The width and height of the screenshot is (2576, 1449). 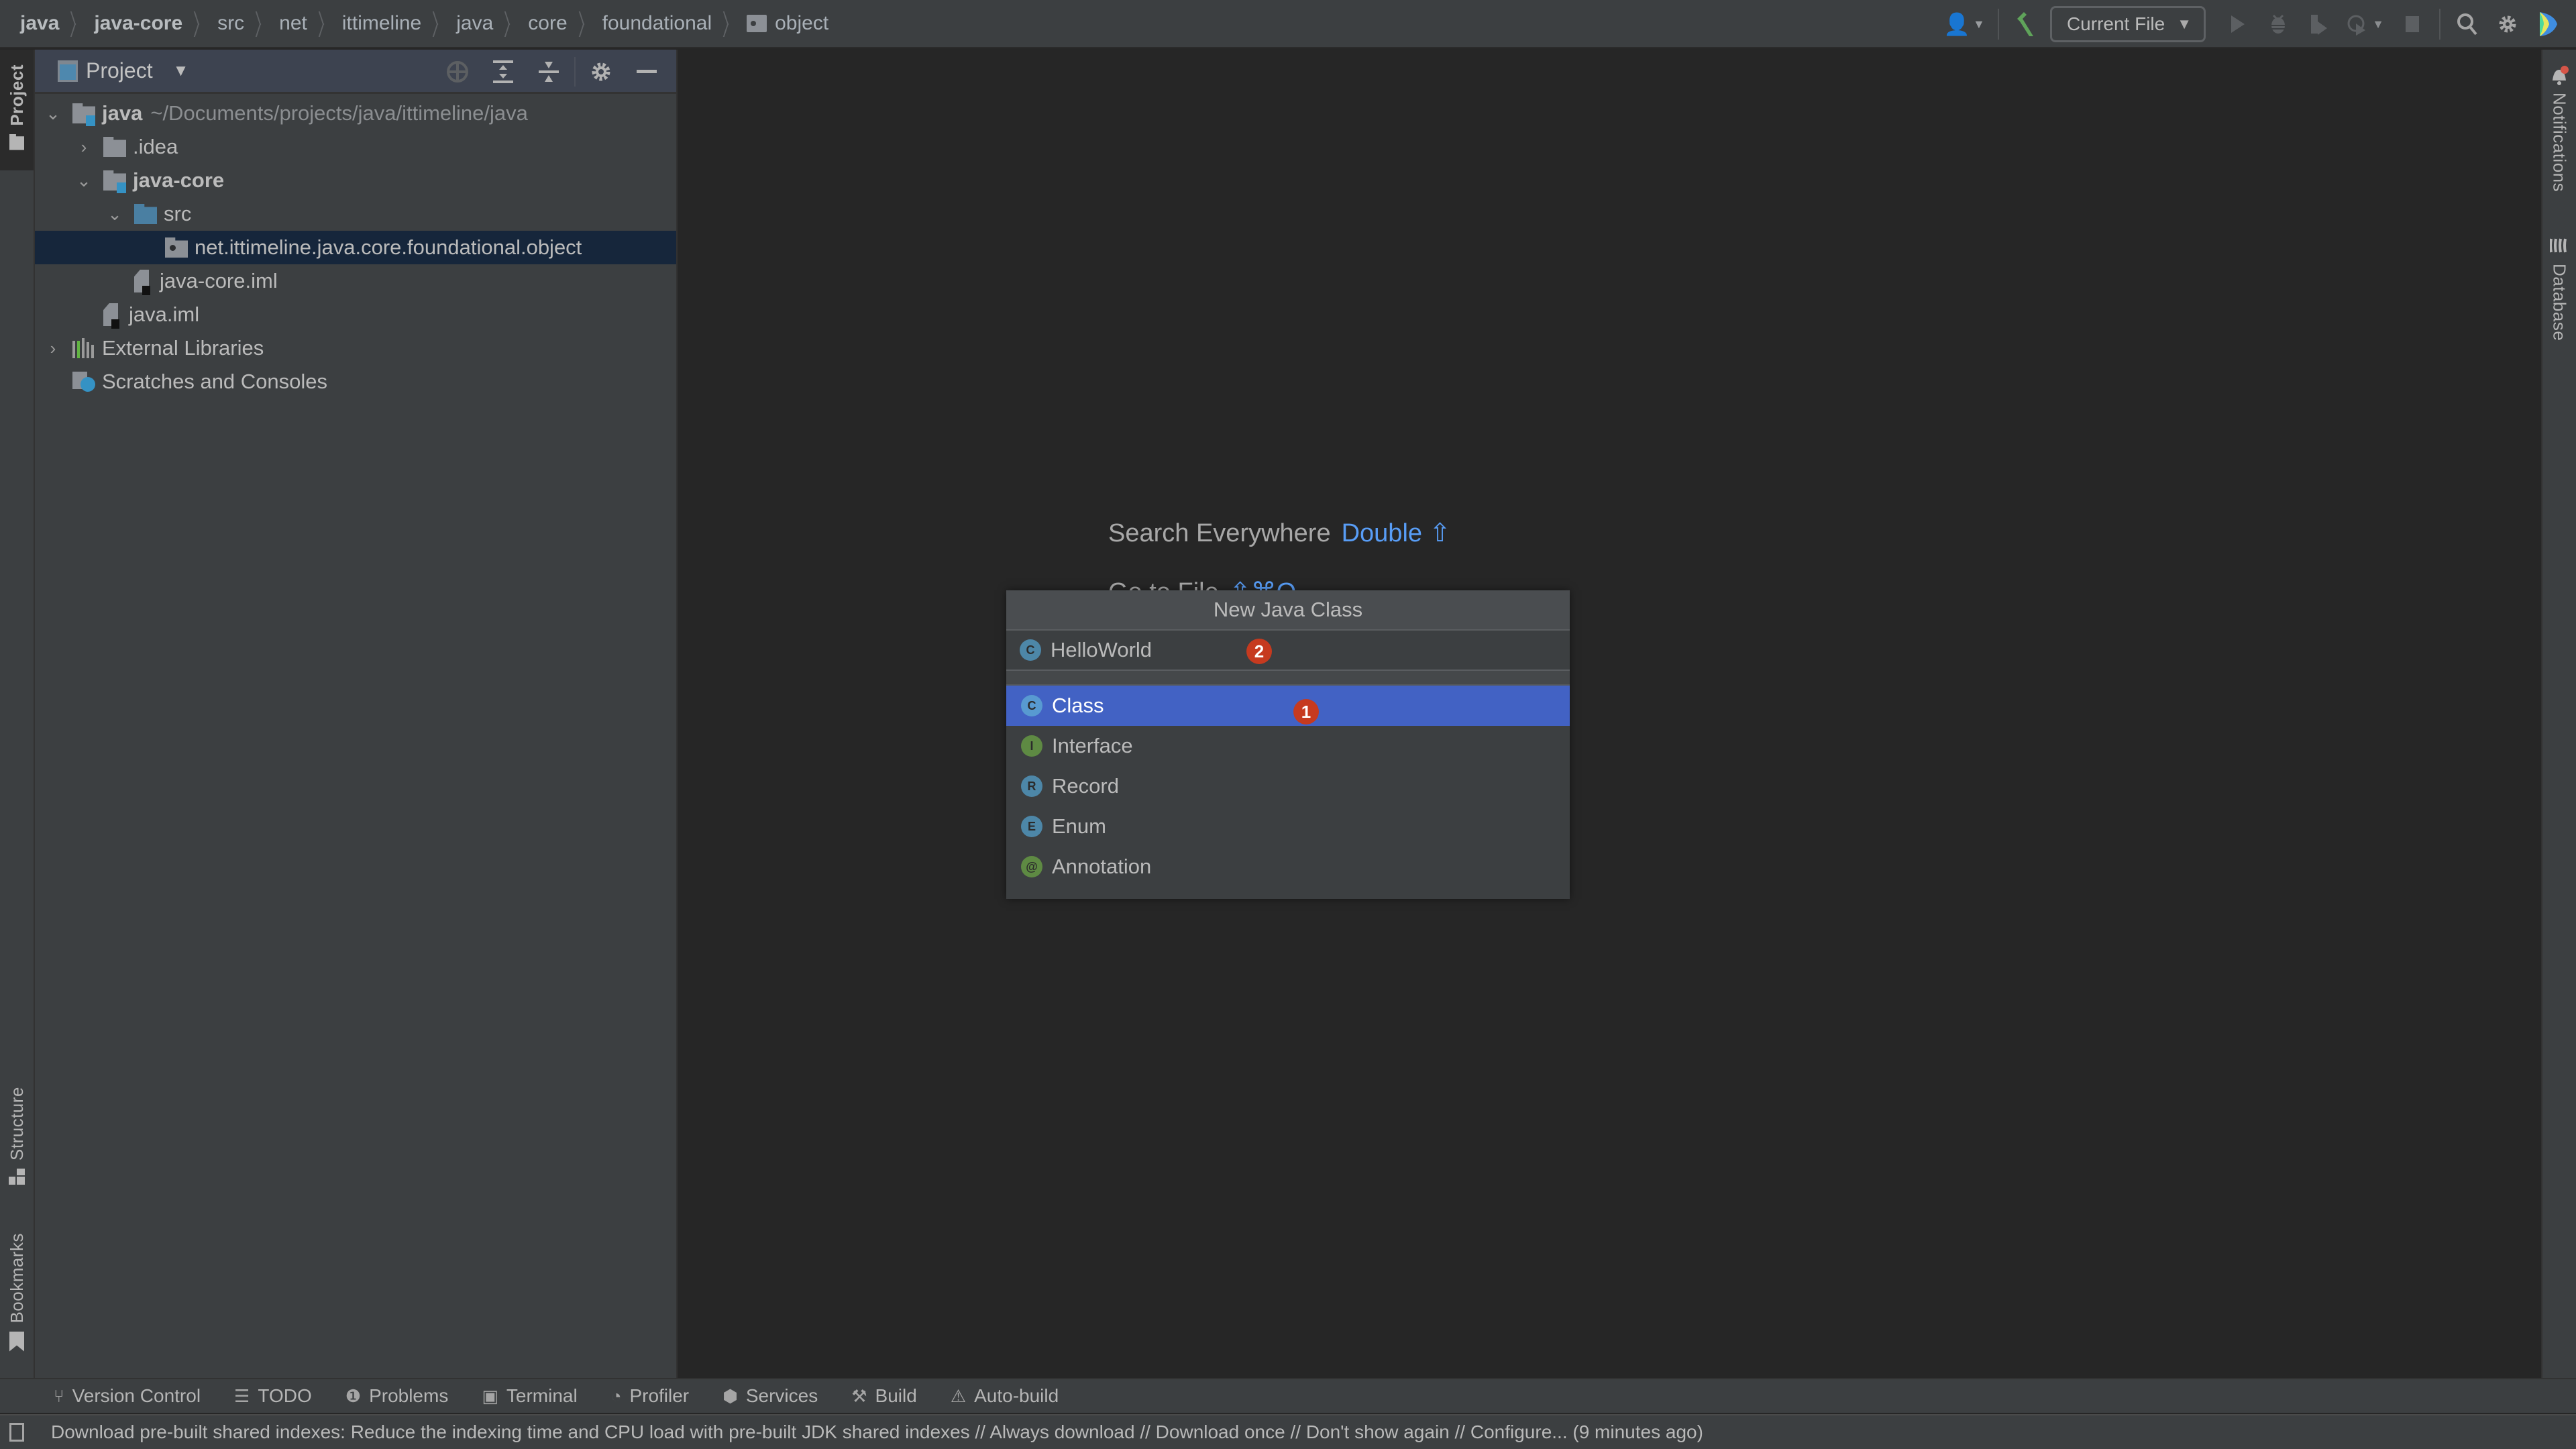 What do you see at coordinates (730, 1395) in the screenshot?
I see `services-icon: ⬢` at bounding box center [730, 1395].